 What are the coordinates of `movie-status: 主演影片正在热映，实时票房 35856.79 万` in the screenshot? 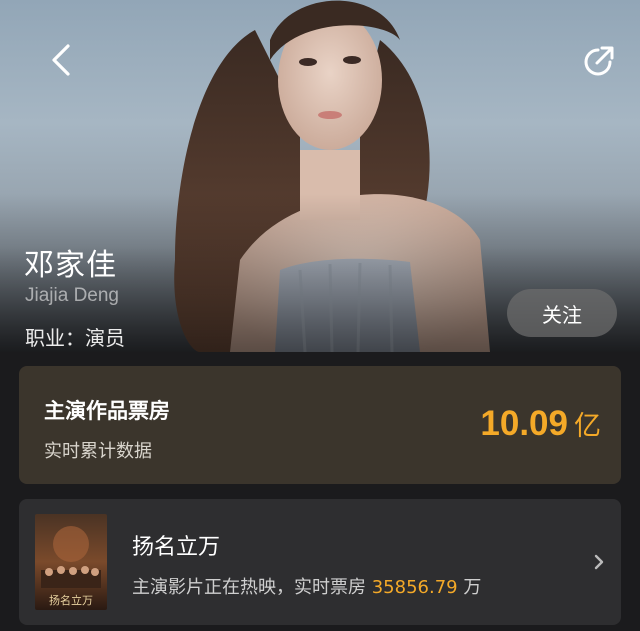 It's located at (306, 586).